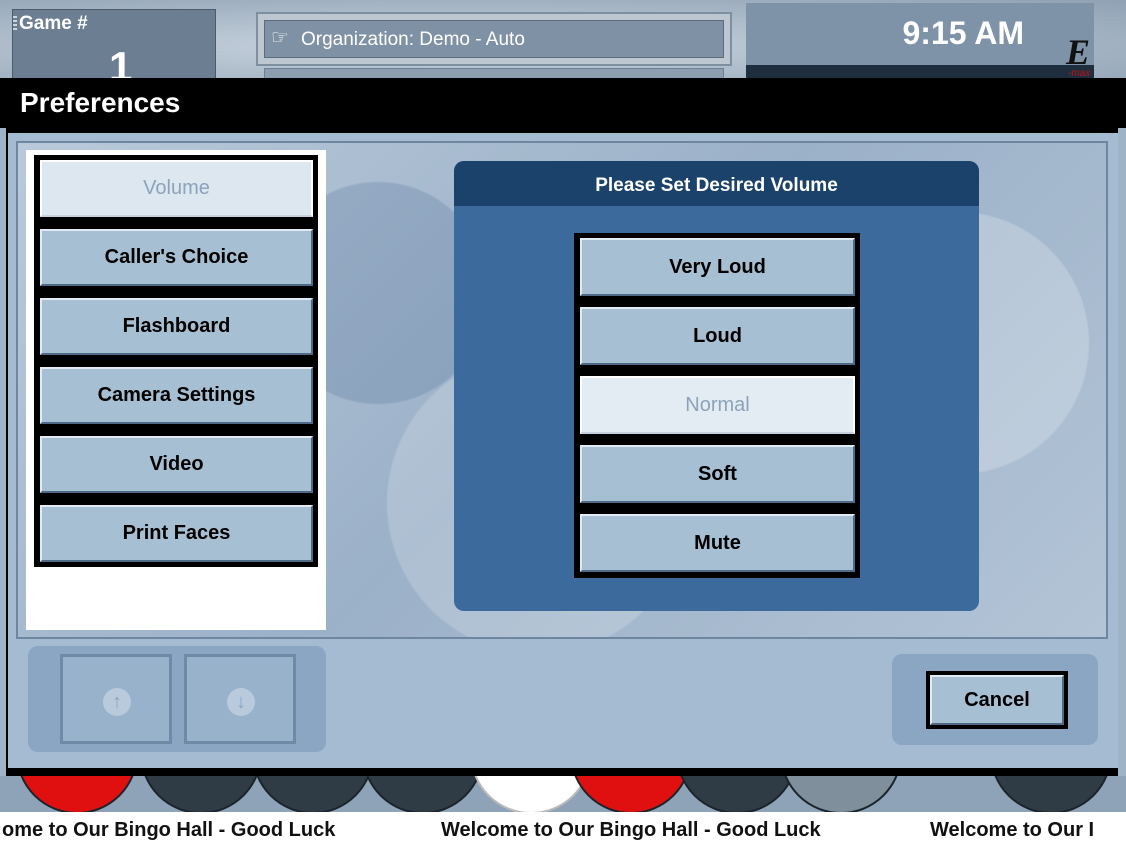  Describe the element at coordinates (413, 39) in the screenshot. I see `organization-text: Organization: Demo - Auto` at that location.